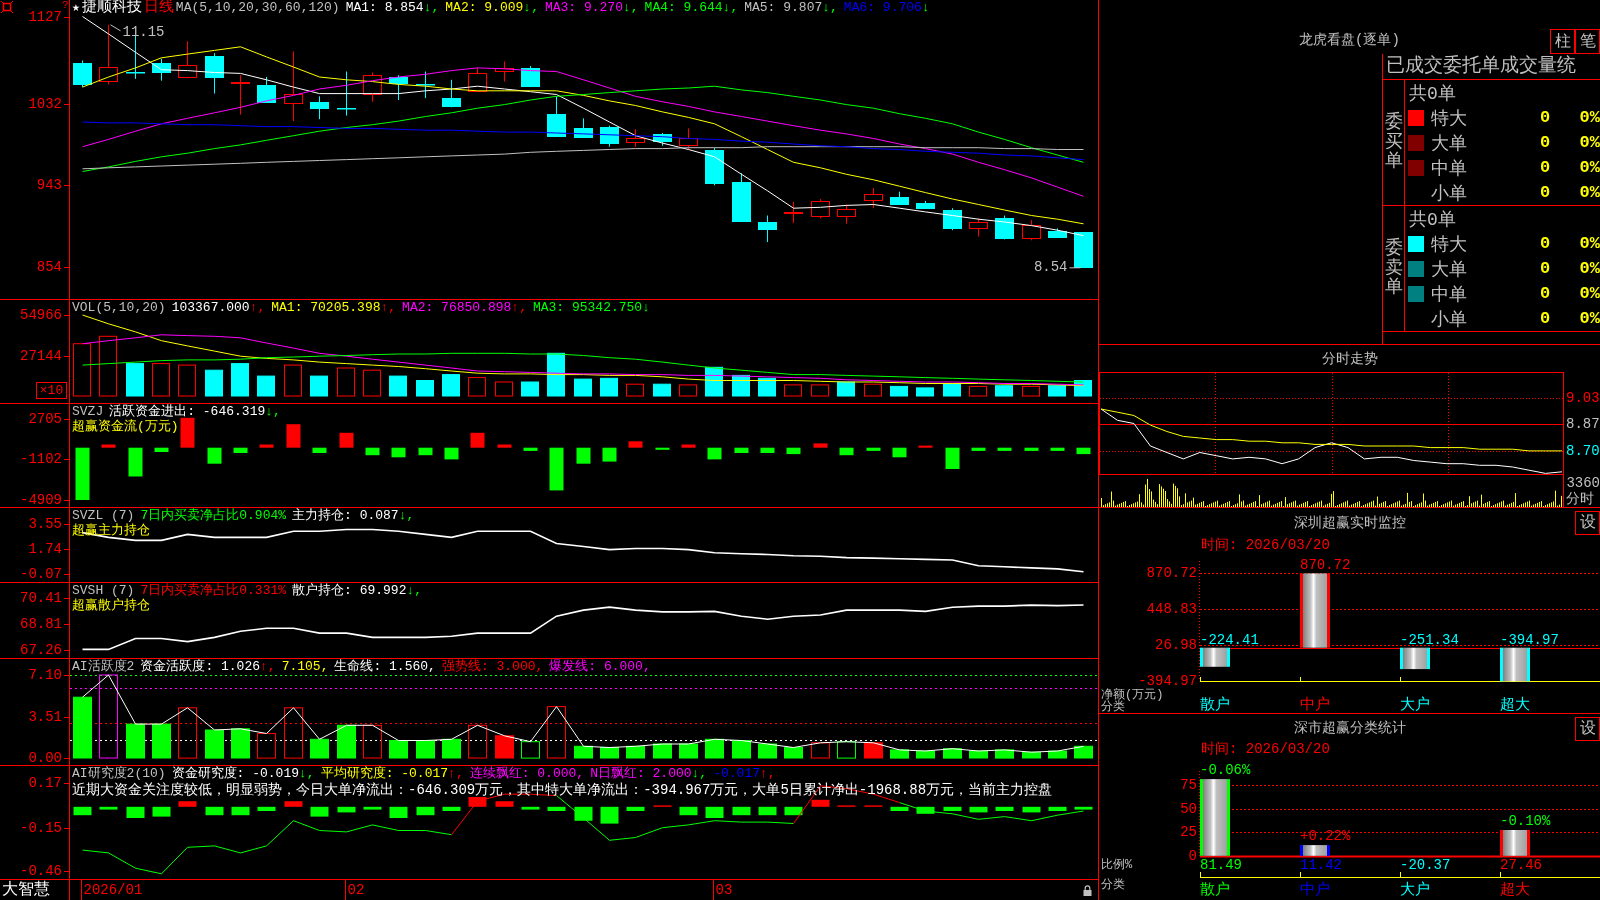 Image resolution: width=1600 pixels, height=900 pixels. What do you see at coordinates (1581, 499) in the screenshot?
I see `chart-label: 分时` at bounding box center [1581, 499].